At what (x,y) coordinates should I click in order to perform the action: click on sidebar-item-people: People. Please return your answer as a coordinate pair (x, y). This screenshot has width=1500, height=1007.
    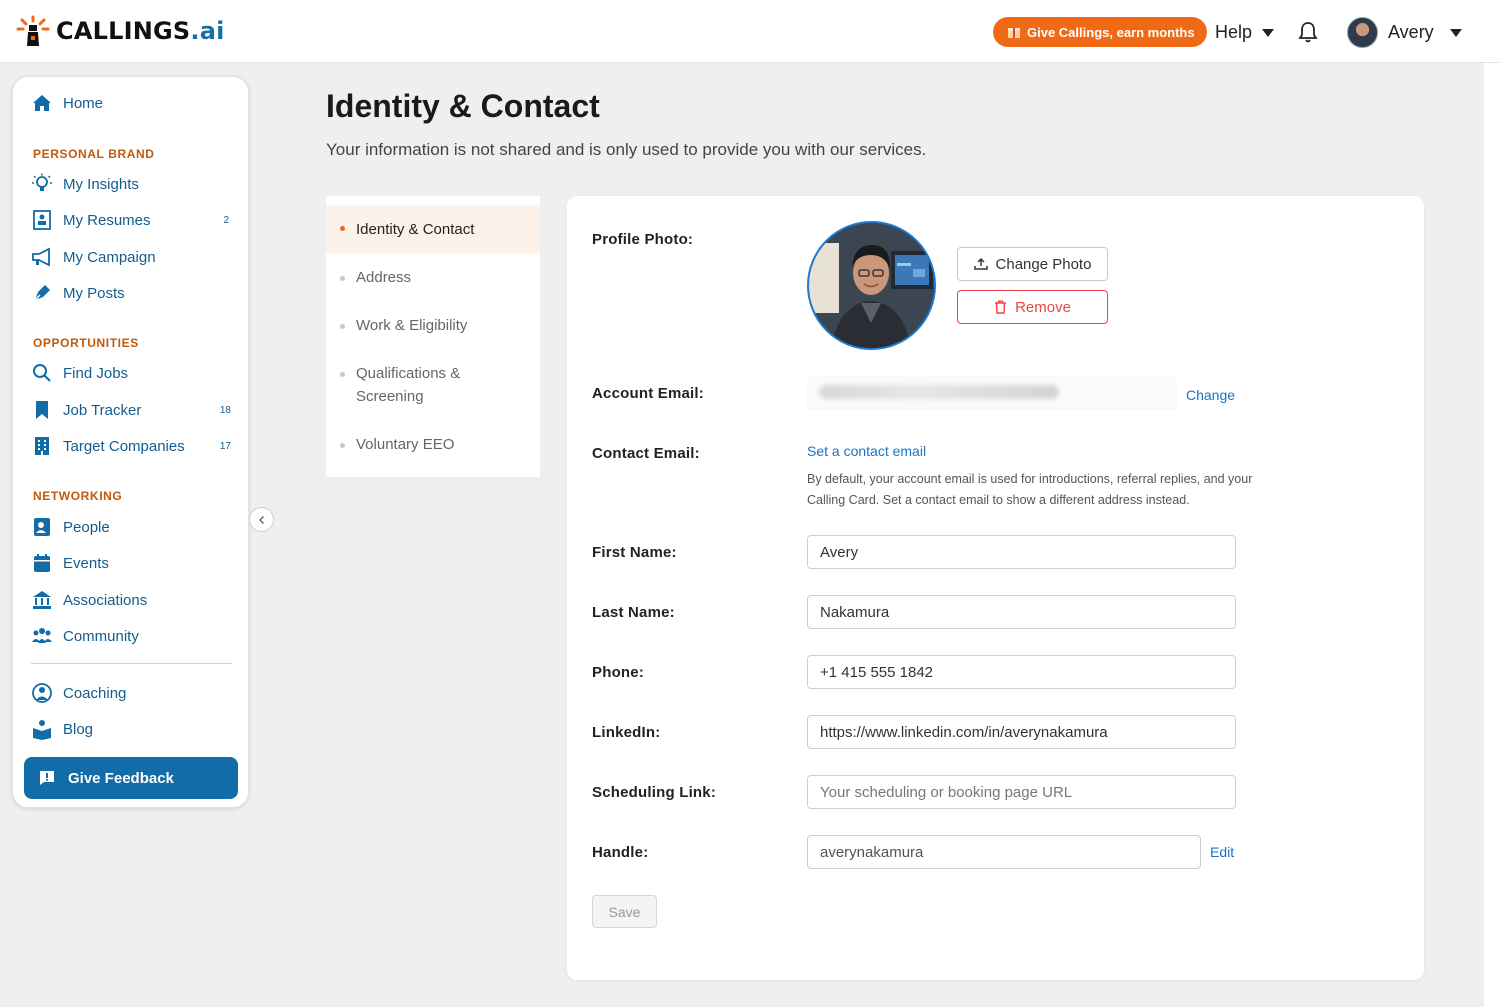
    Looking at the image, I should click on (70, 527).